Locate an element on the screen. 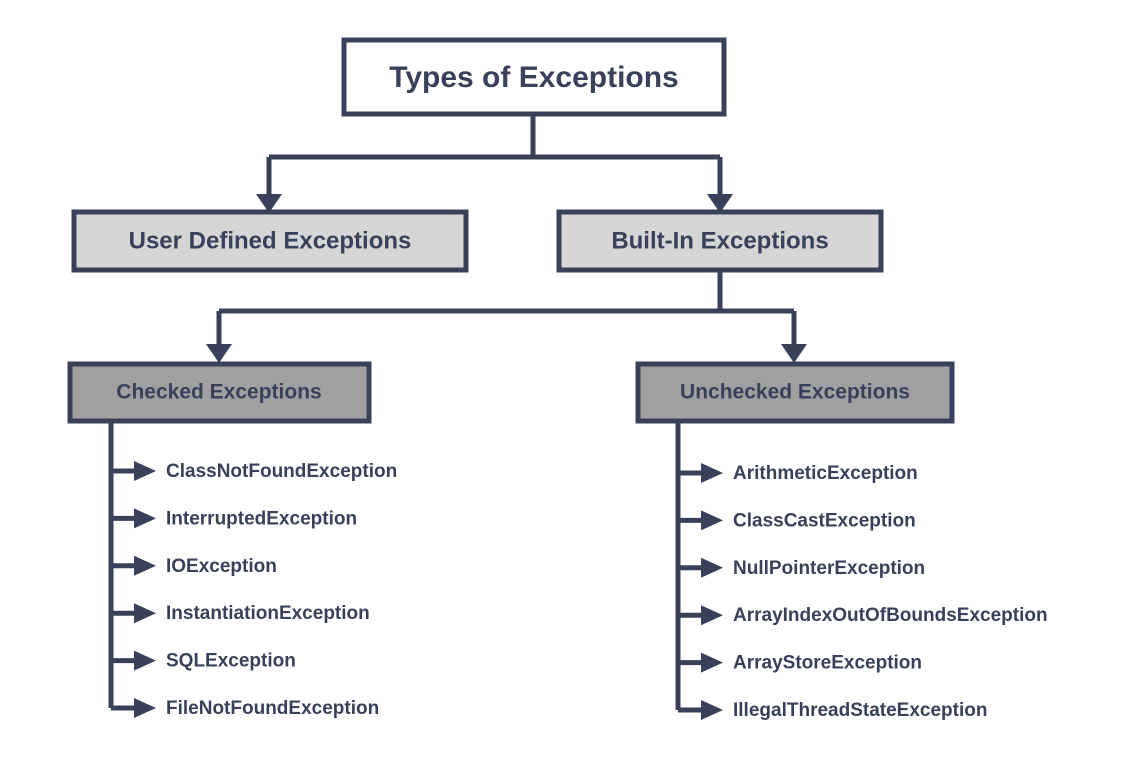 This screenshot has width=1147, height=777. node-user-defined-exceptions: User Defined Exceptions is located at coordinates (270, 241).